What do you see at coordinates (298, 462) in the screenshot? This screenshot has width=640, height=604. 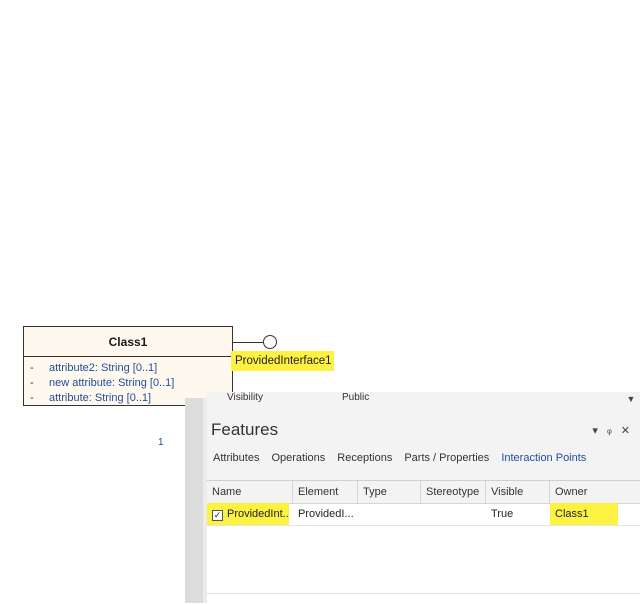 I see `tab-operations: Operations` at bounding box center [298, 462].